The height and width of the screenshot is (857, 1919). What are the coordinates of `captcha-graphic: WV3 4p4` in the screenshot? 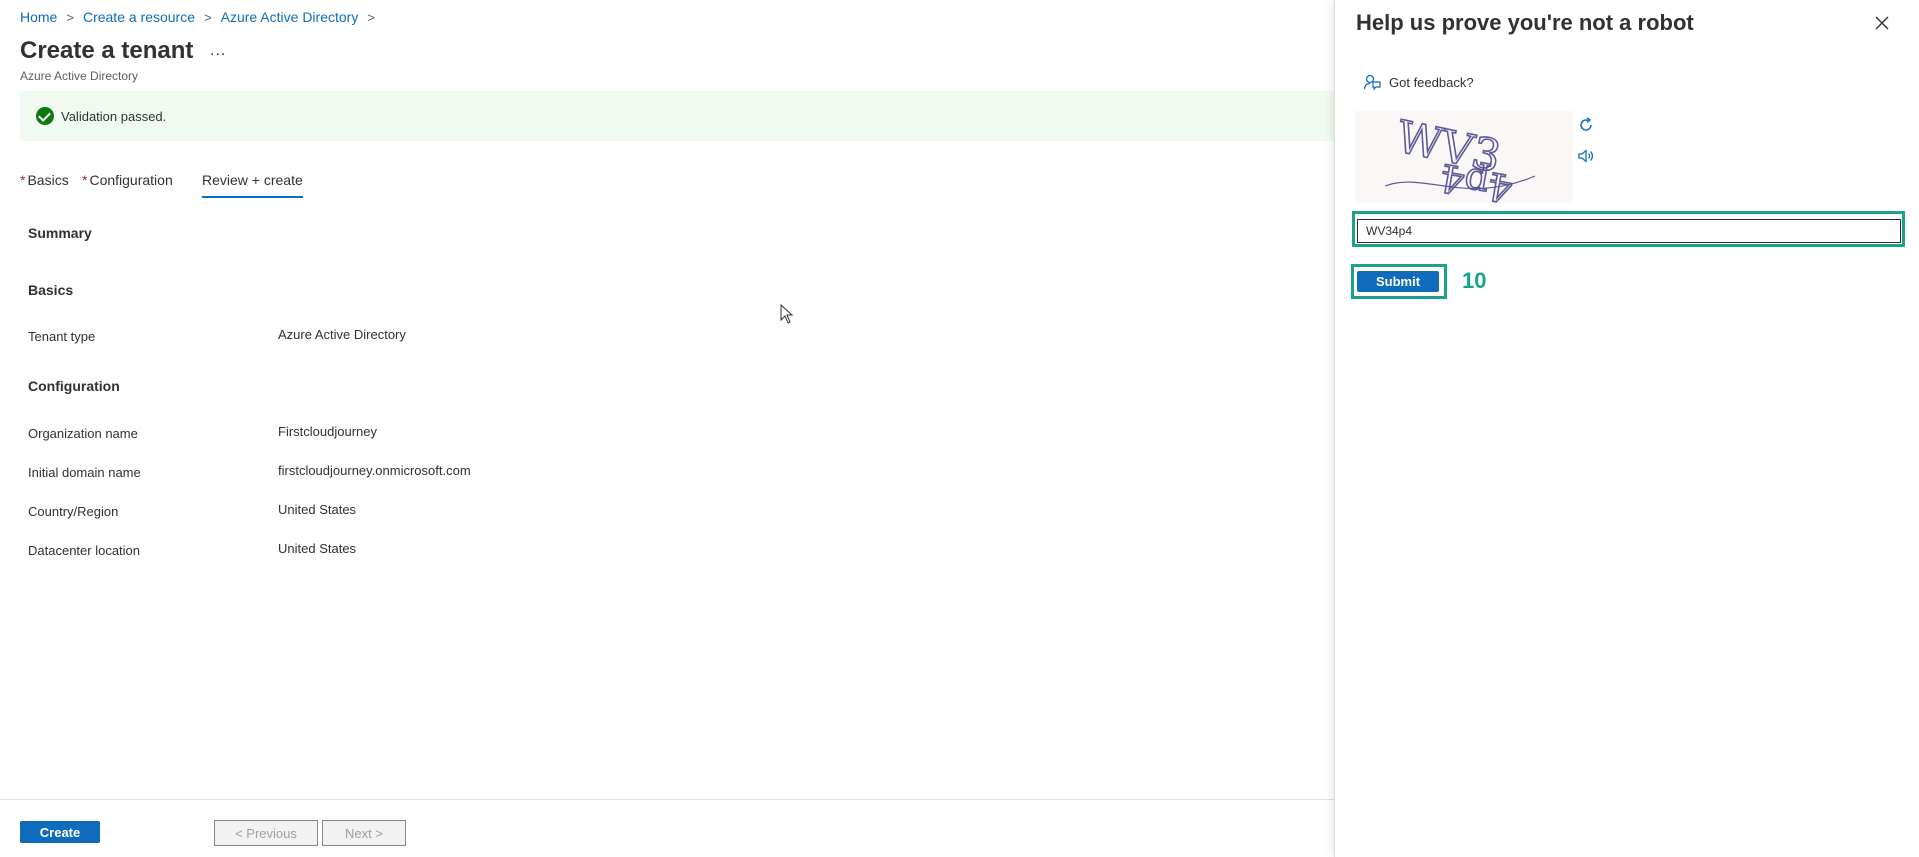 It's located at (1460, 161).